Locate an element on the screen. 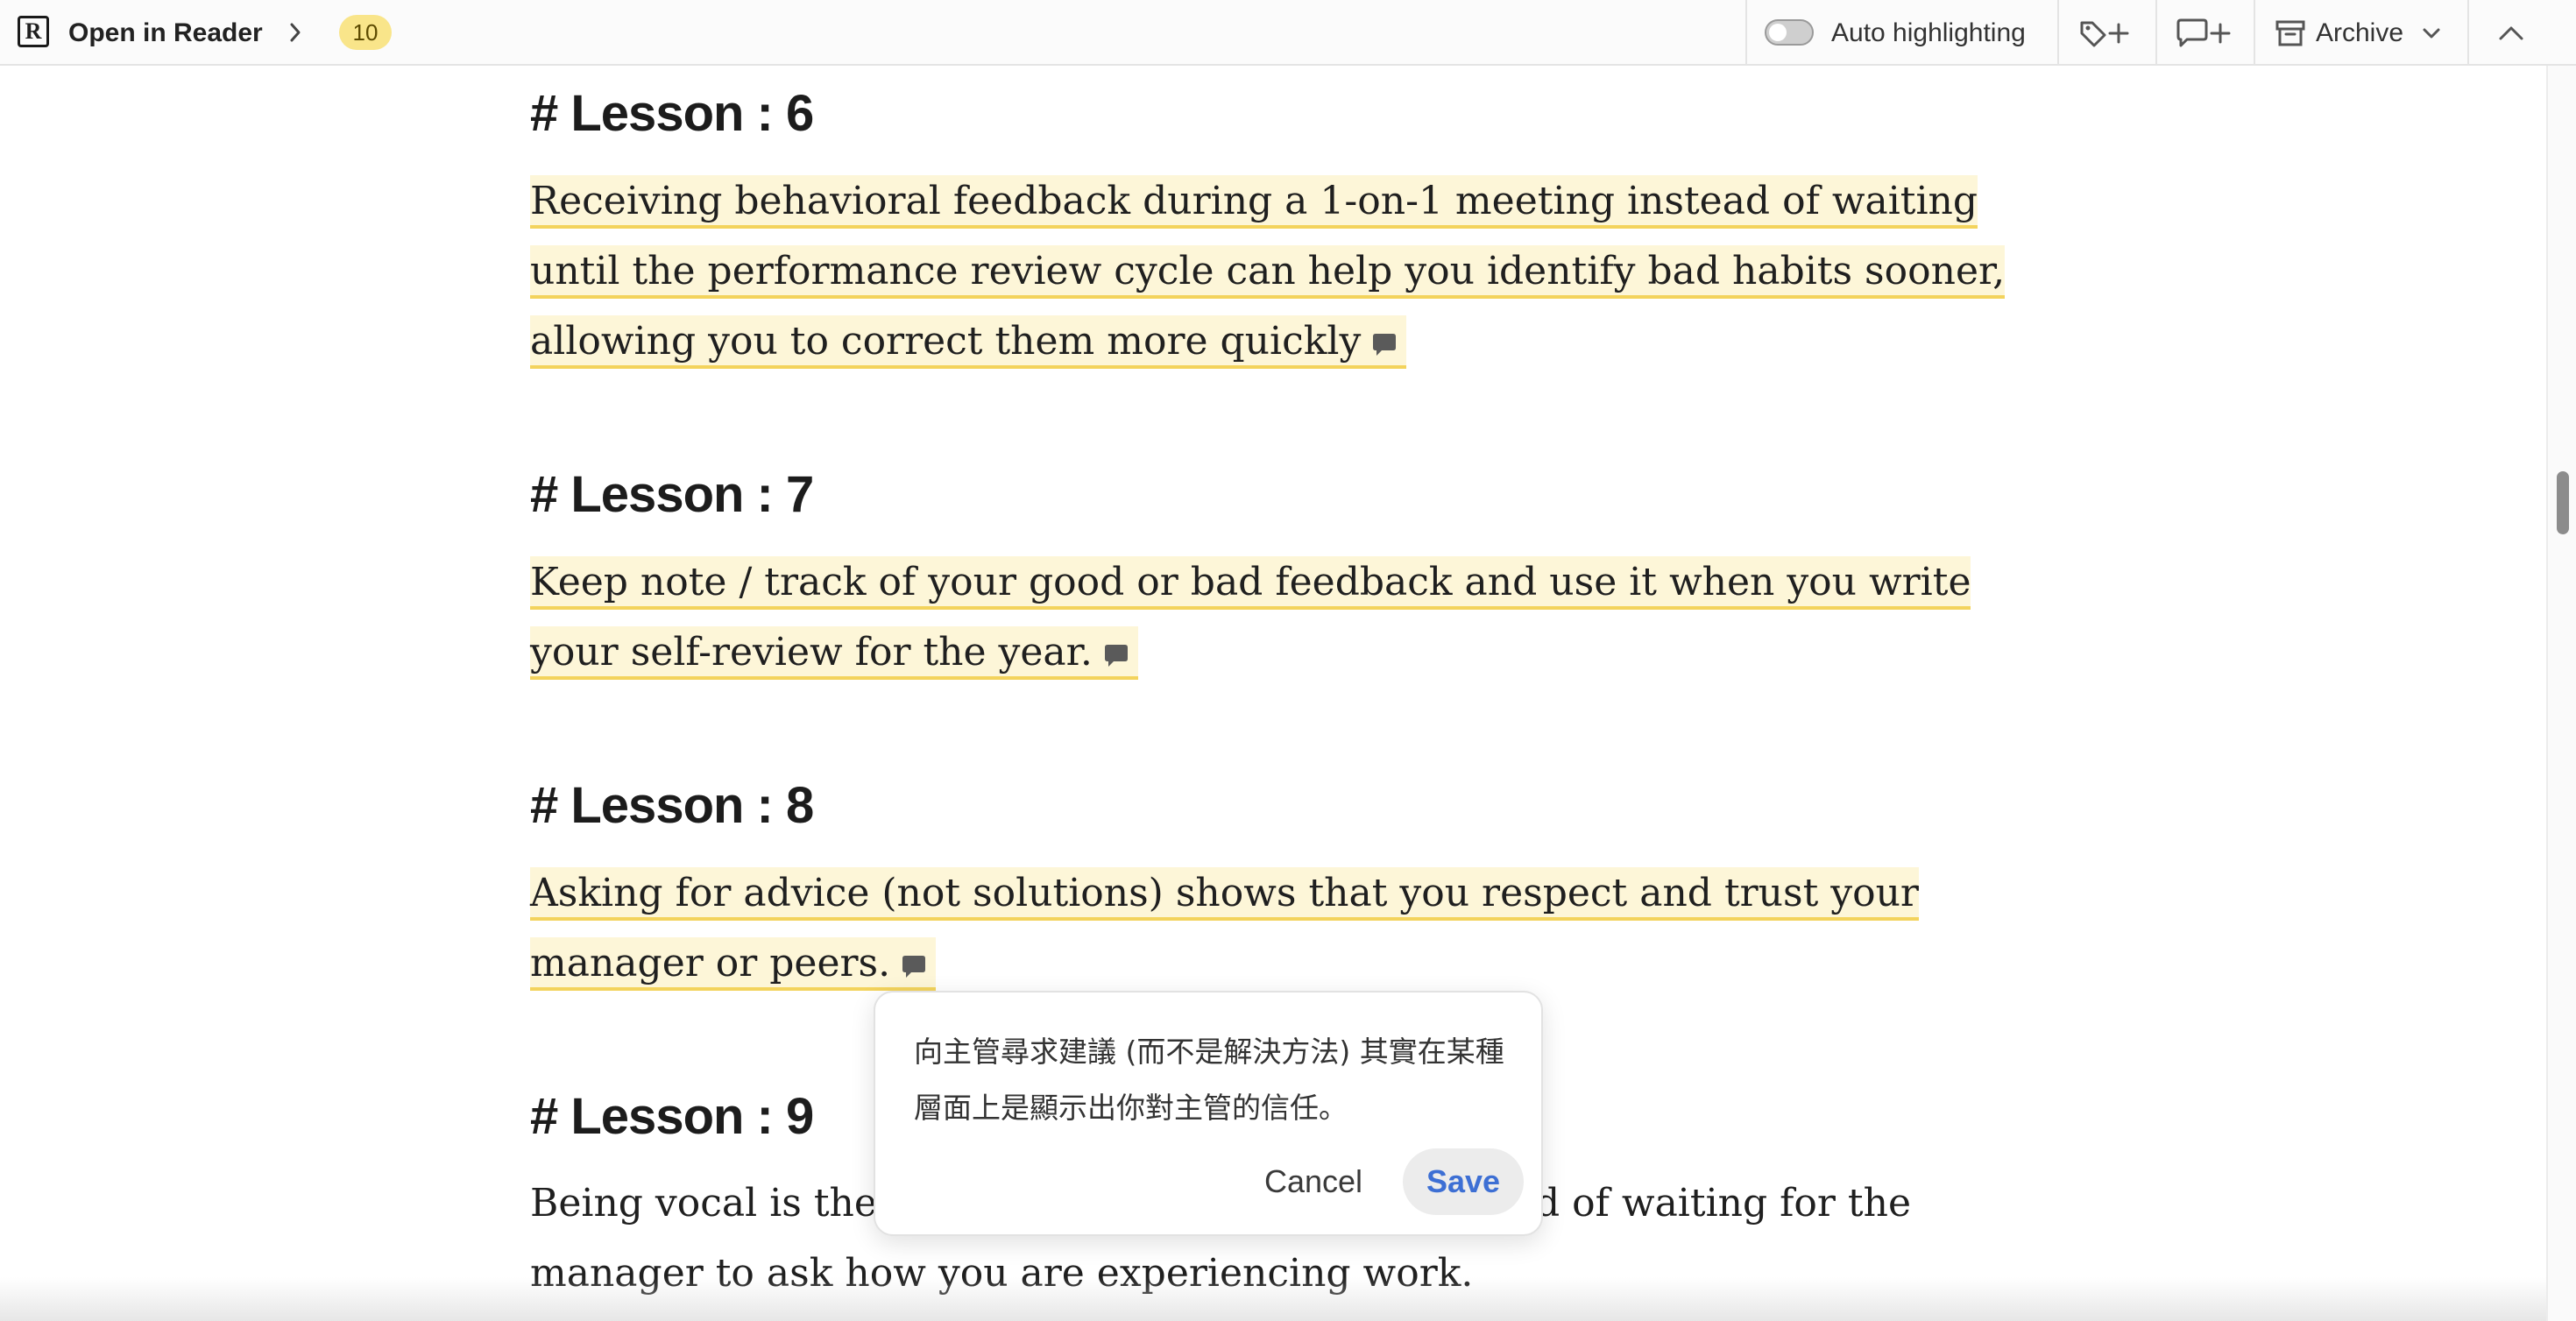 The image size is (2576, 1321). comment-plus-icon is located at coordinates (2204, 33).